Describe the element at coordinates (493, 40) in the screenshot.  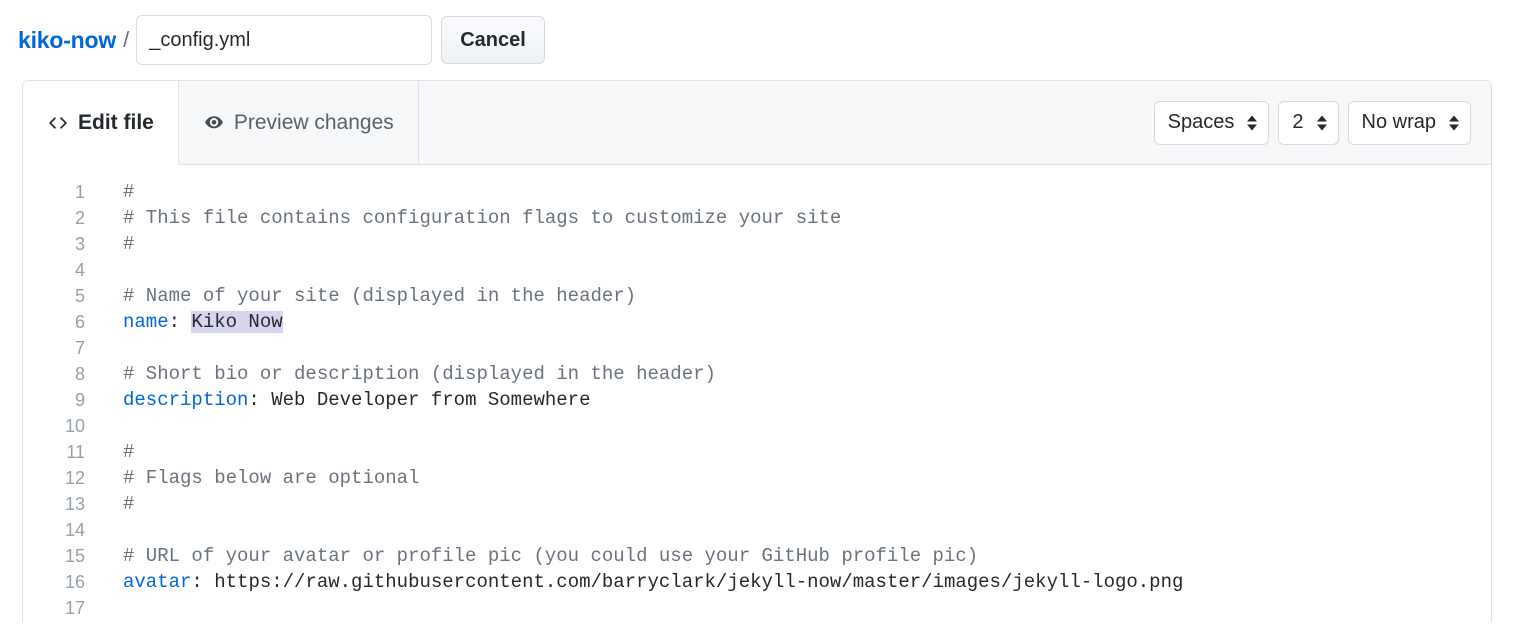
I see `cancel-button: Cancel` at that location.